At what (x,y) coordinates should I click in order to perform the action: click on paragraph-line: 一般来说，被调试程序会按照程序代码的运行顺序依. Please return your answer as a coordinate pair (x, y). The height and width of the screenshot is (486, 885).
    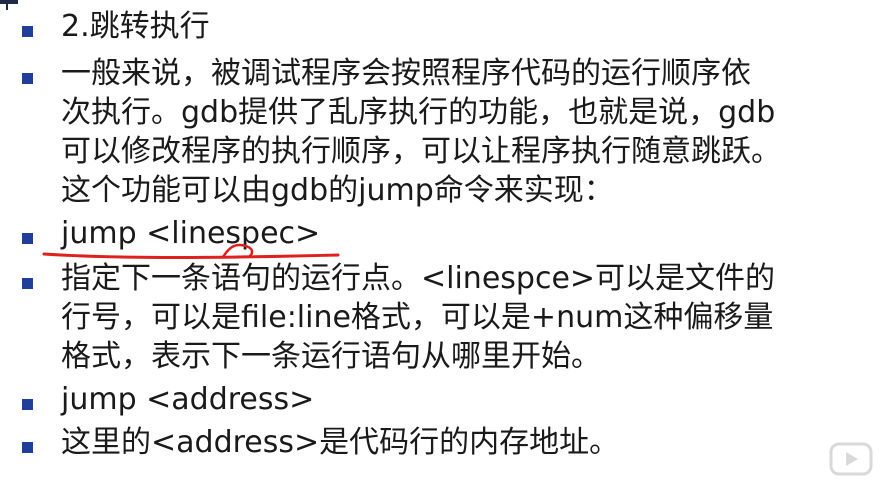
    Looking at the image, I should click on (406, 73).